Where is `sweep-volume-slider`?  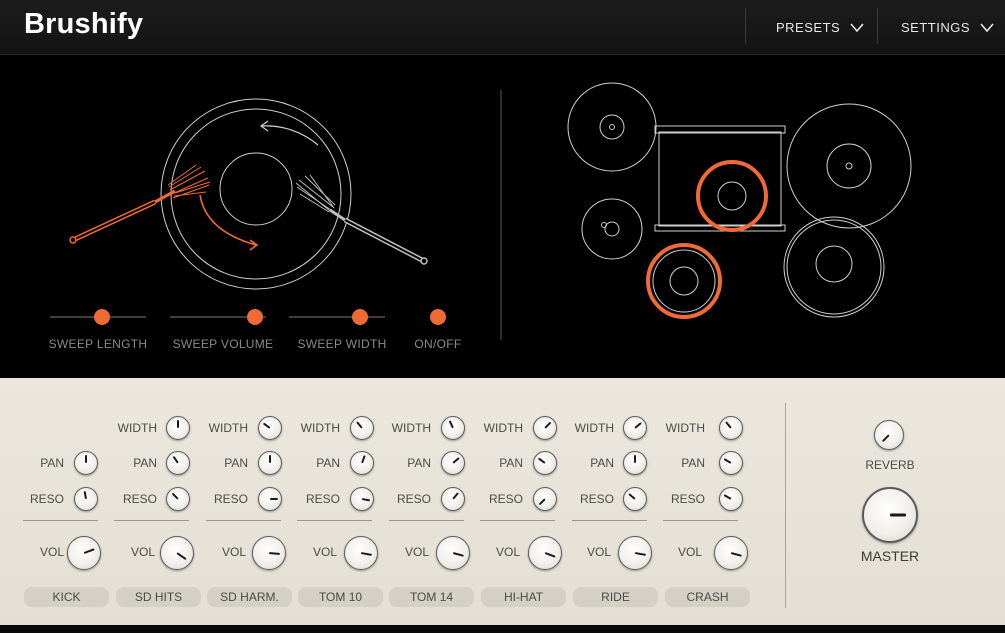
sweep-volume-slider is located at coordinates (255, 317).